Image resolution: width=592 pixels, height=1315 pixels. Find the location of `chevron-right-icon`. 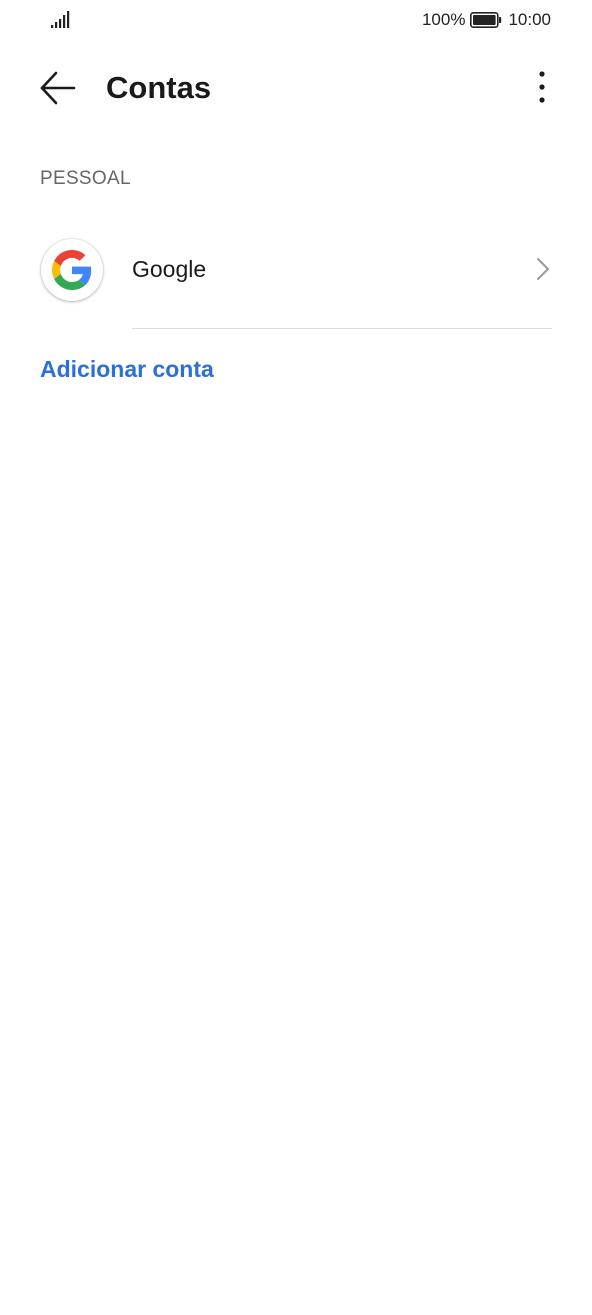

chevron-right-icon is located at coordinates (543, 269).